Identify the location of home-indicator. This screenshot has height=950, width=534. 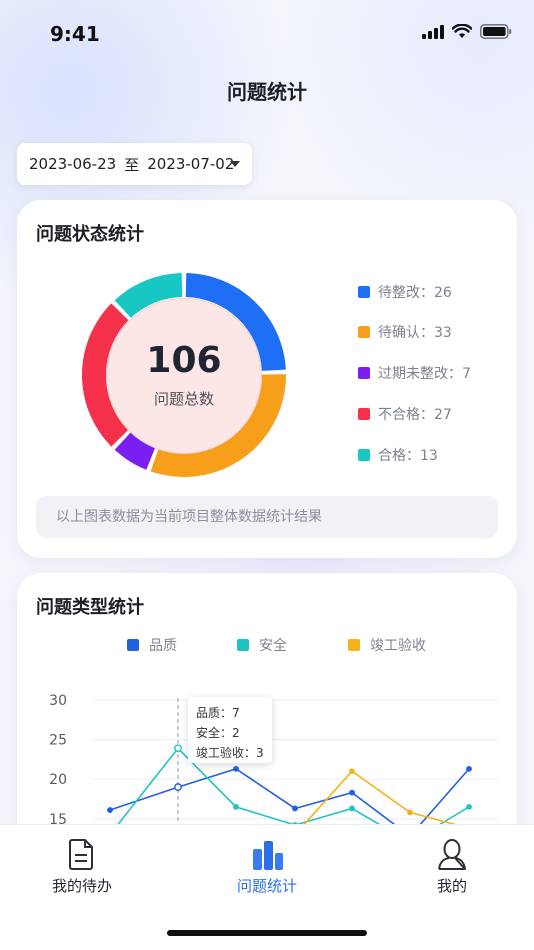
(267, 933).